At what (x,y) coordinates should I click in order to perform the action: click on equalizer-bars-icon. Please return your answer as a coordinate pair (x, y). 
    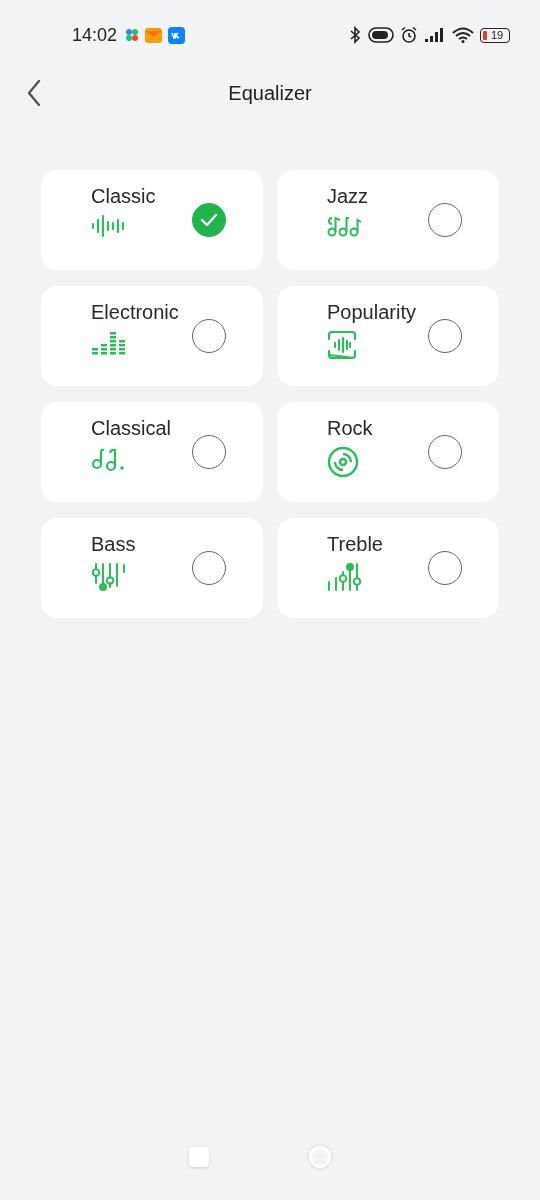
    Looking at the image, I should click on (109, 343).